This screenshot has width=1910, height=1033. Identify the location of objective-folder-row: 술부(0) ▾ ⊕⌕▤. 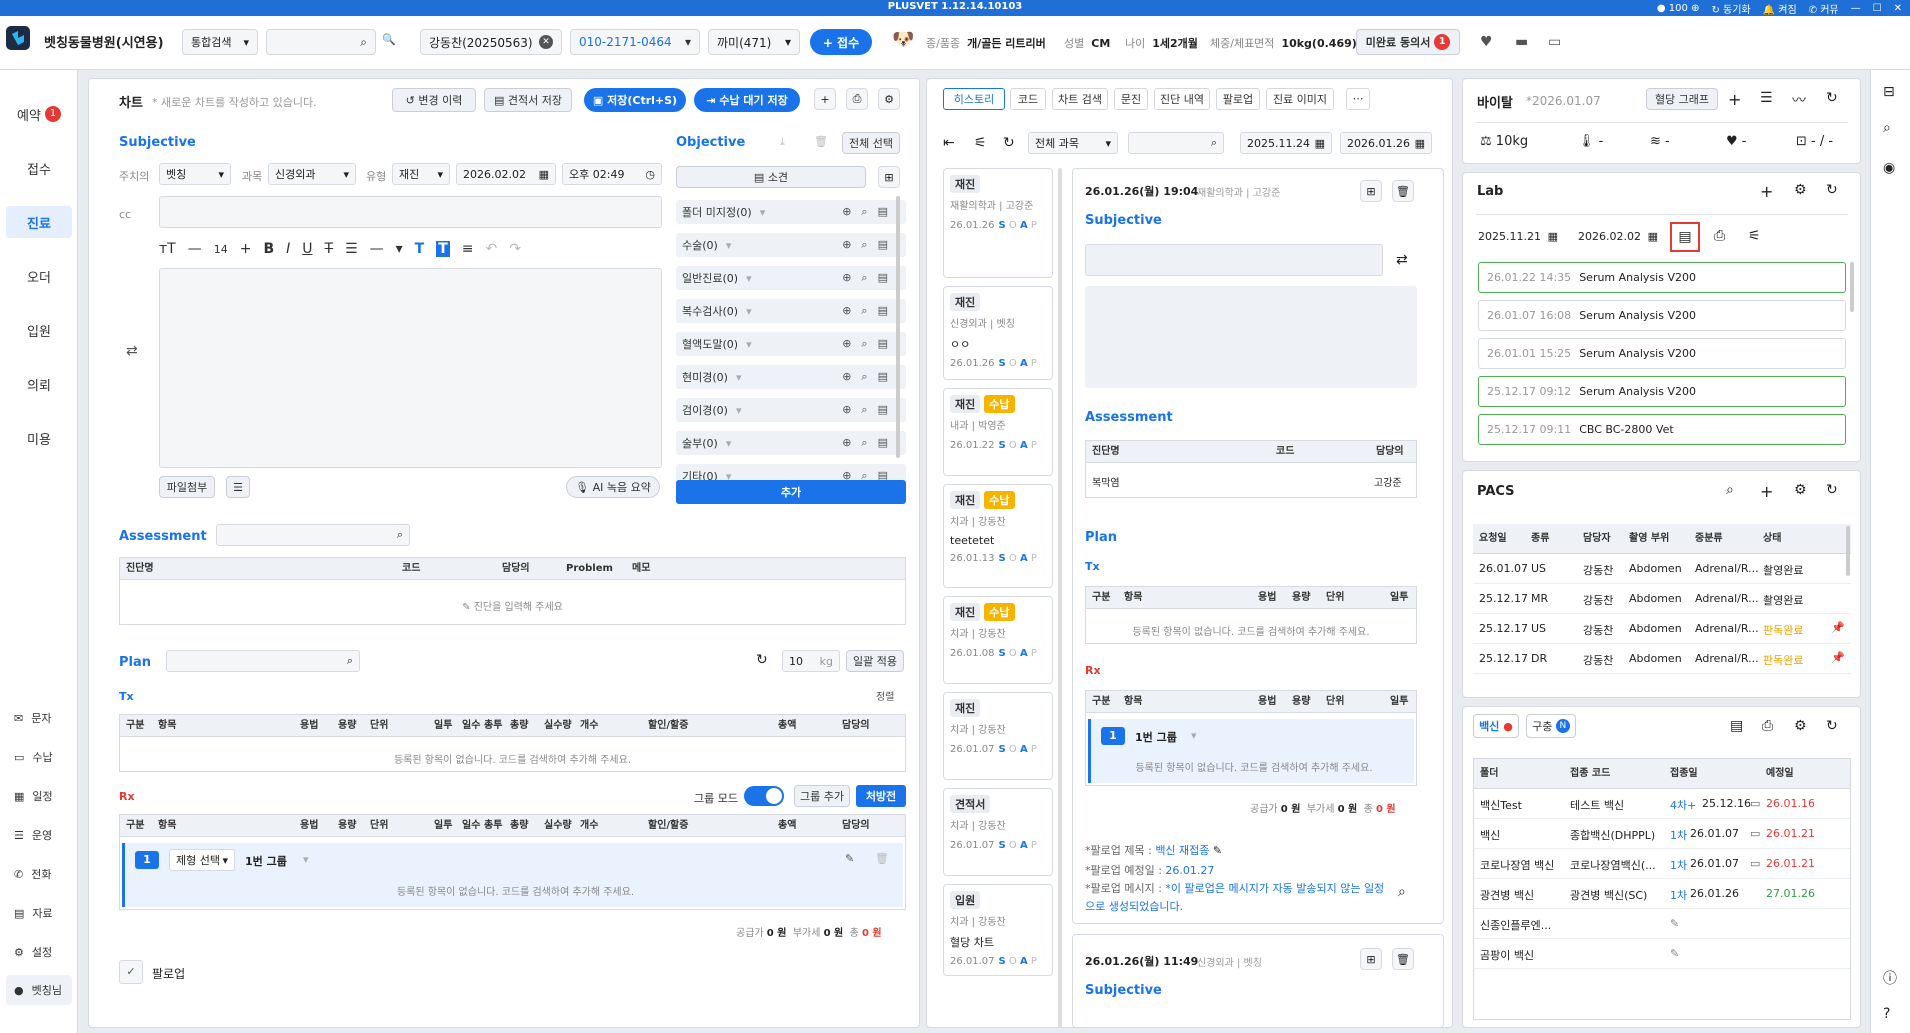
(791, 443).